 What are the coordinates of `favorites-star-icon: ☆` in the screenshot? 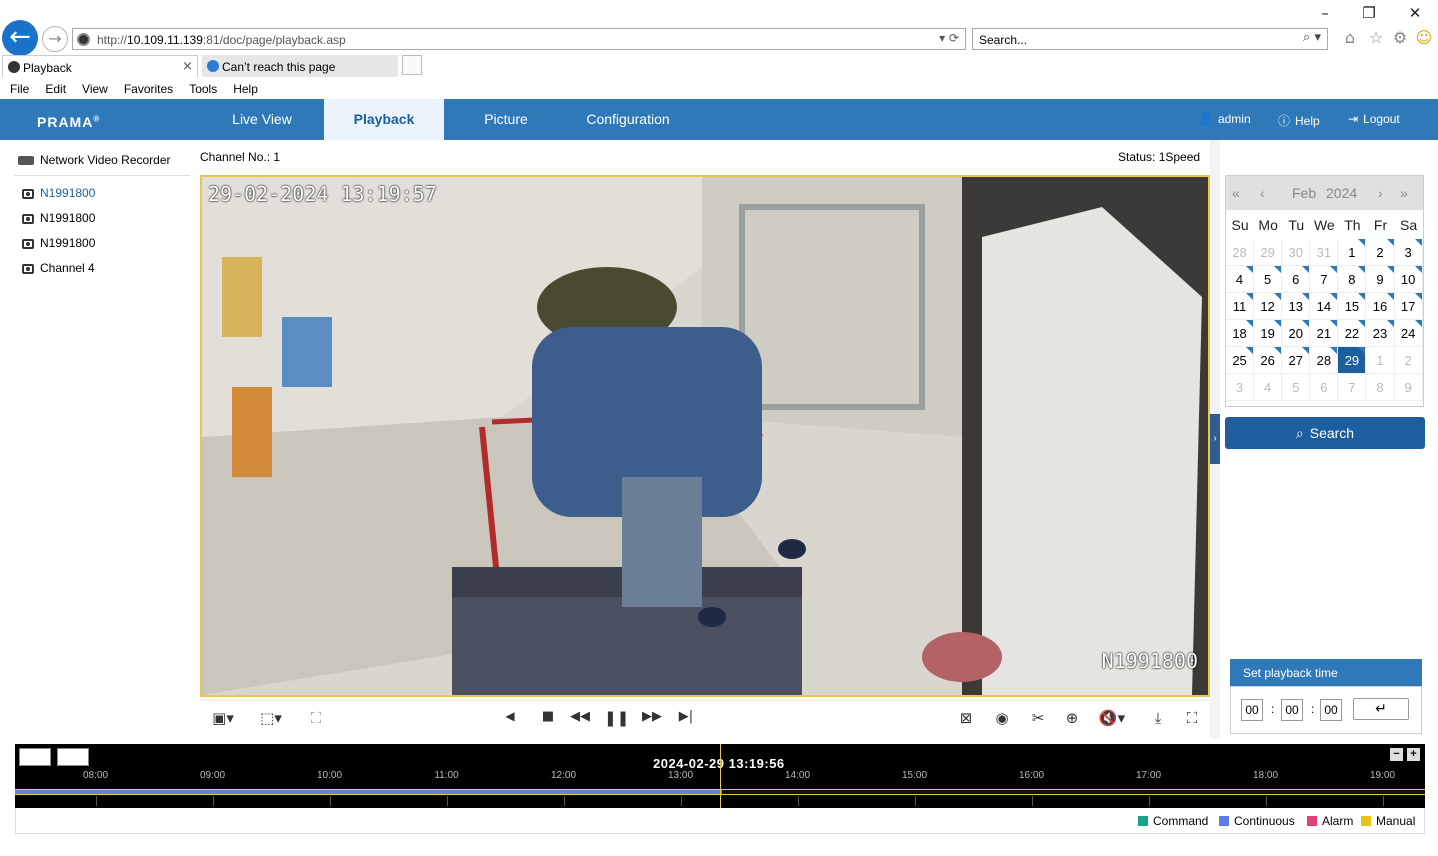 It's located at (1376, 39).